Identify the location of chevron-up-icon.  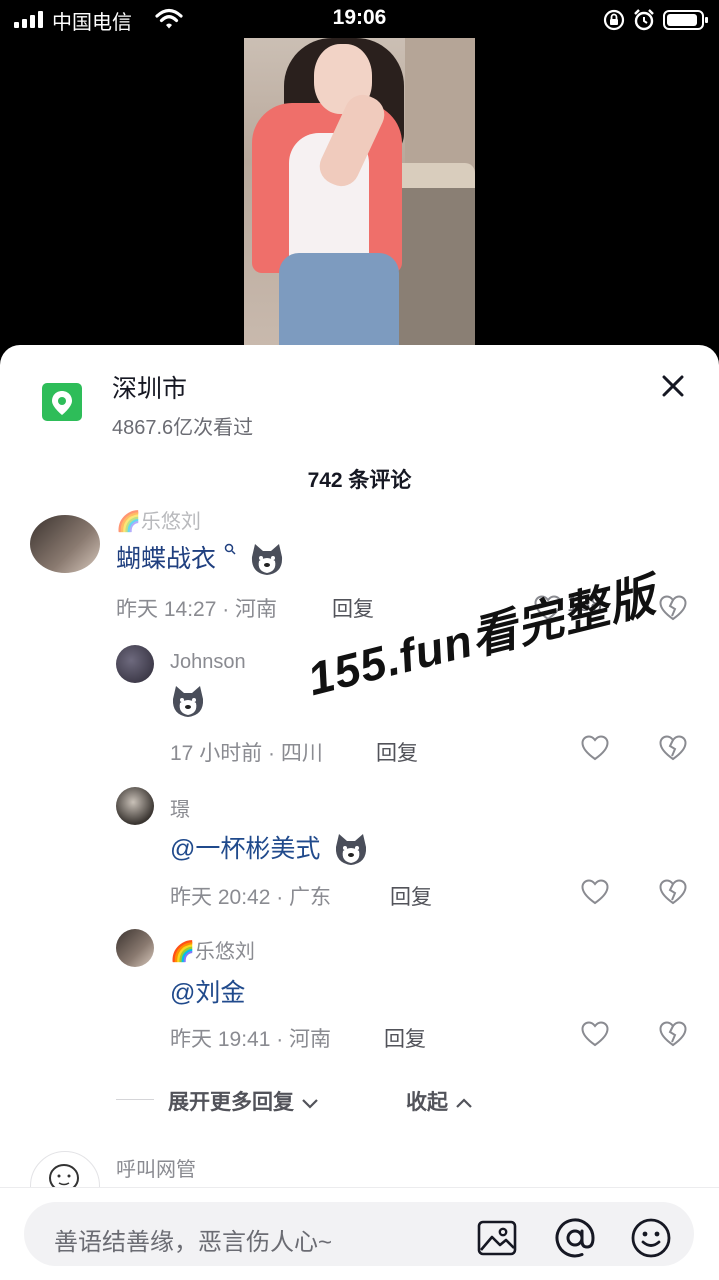
(464, 1103).